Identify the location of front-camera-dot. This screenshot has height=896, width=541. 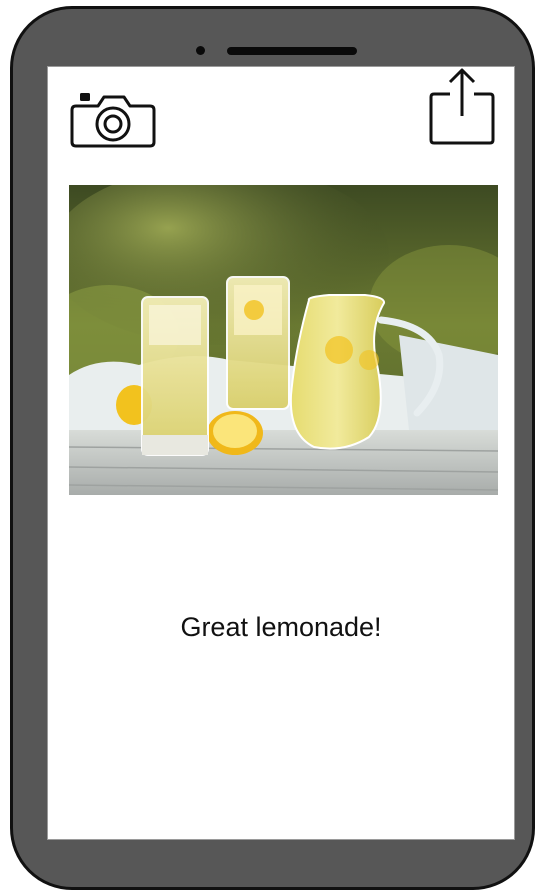
(200, 50).